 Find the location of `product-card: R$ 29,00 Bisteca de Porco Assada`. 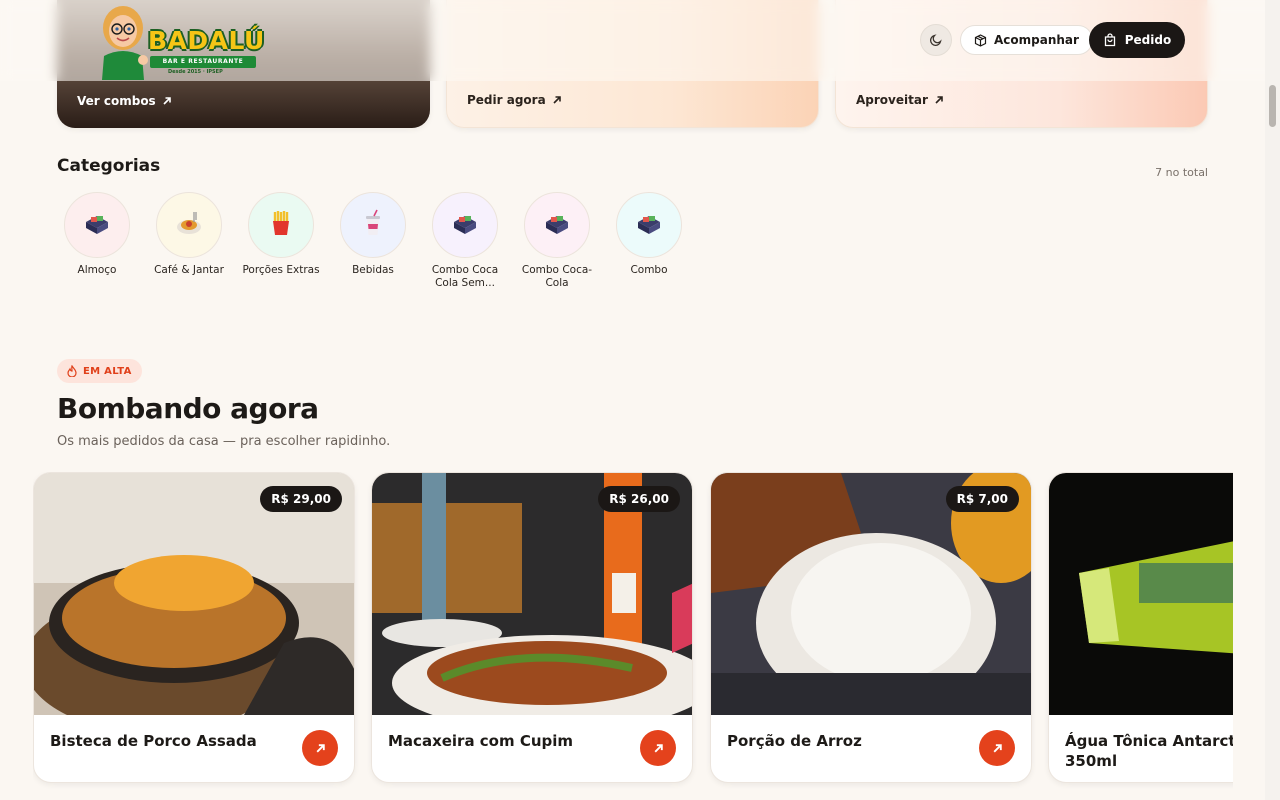

product-card: R$ 29,00 Bisteca de Porco Assada is located at coordinates (194, 627).